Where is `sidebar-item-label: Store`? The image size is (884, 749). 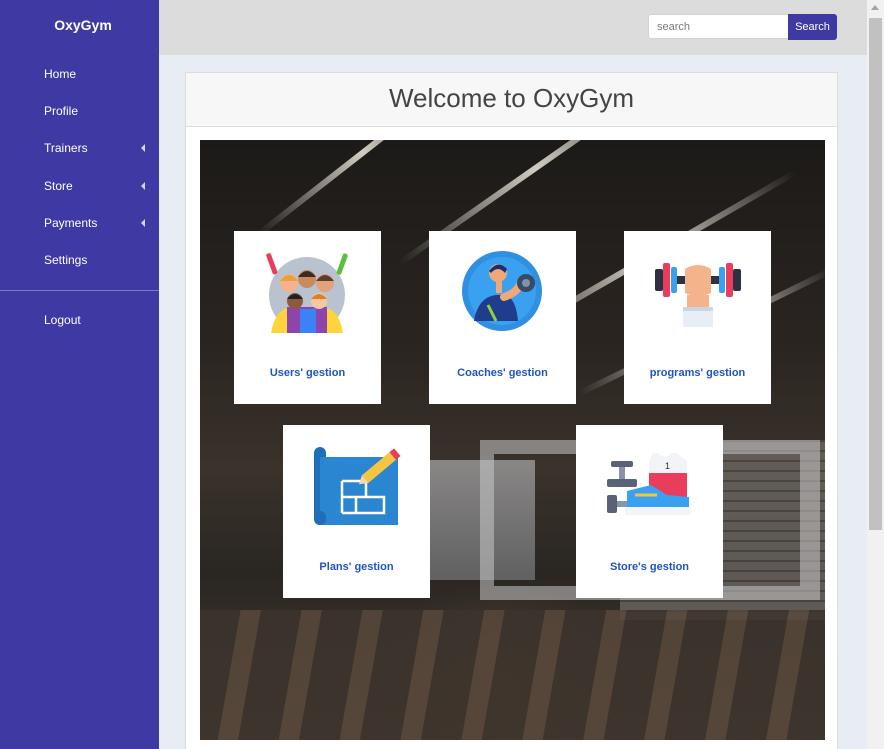
sidebar-item-label: Store is located at coordinates (58, 186).